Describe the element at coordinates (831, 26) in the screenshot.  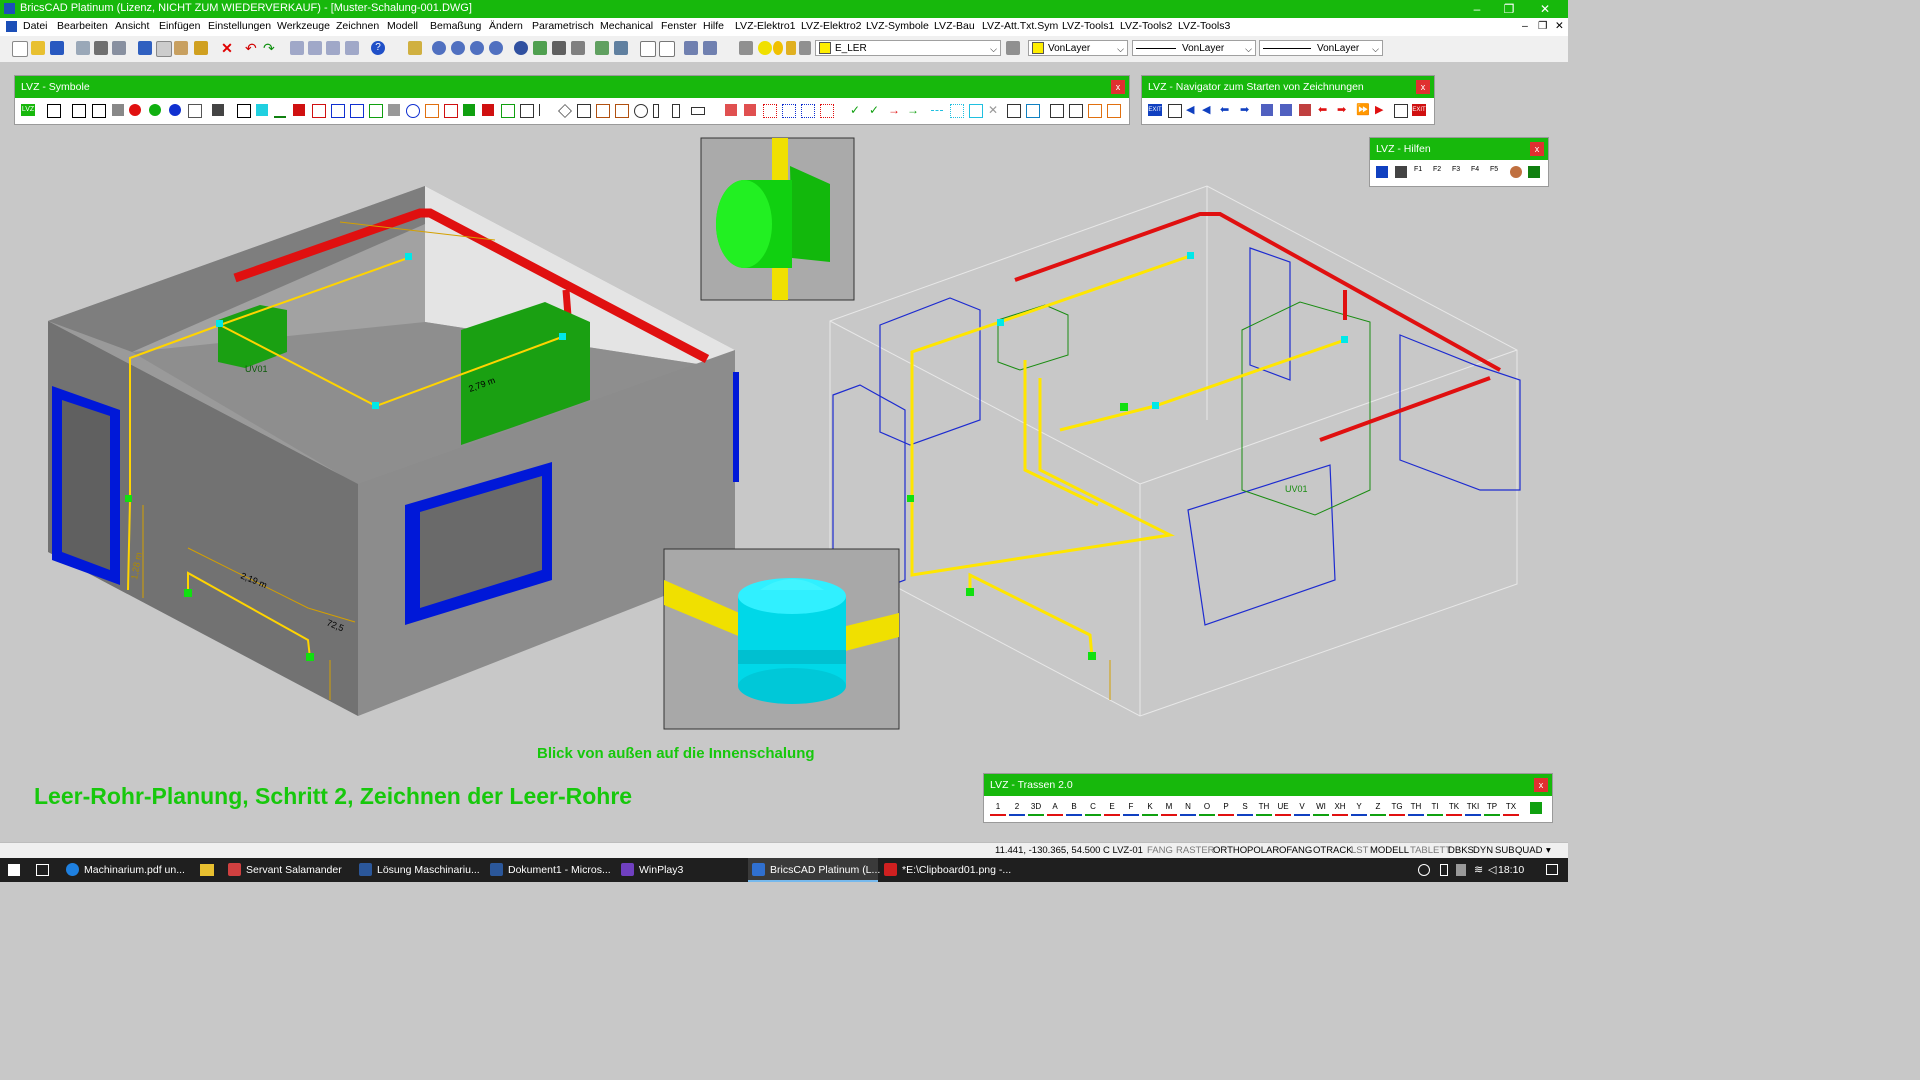
I see `menu-lvz-elektro2: LVZ-Elektro2` at that location.